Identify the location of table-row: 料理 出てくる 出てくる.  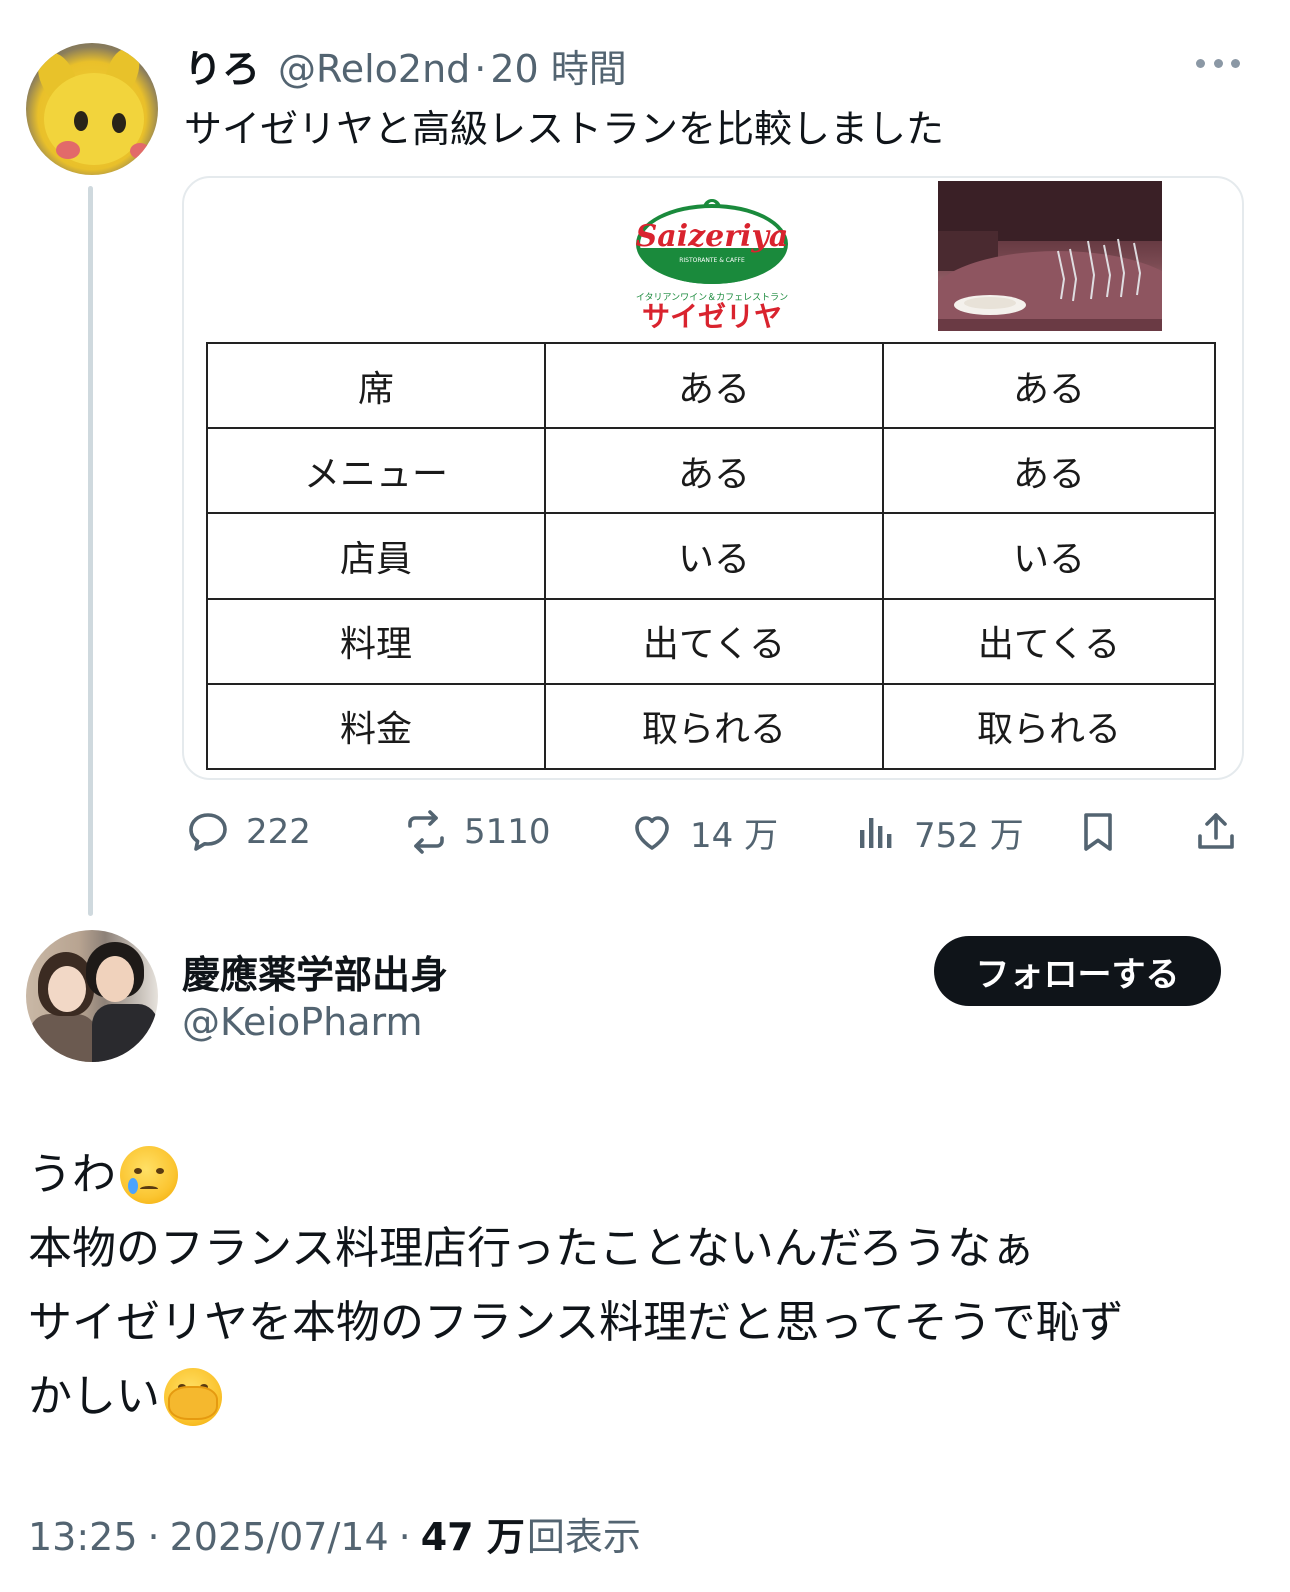
(711, 641).